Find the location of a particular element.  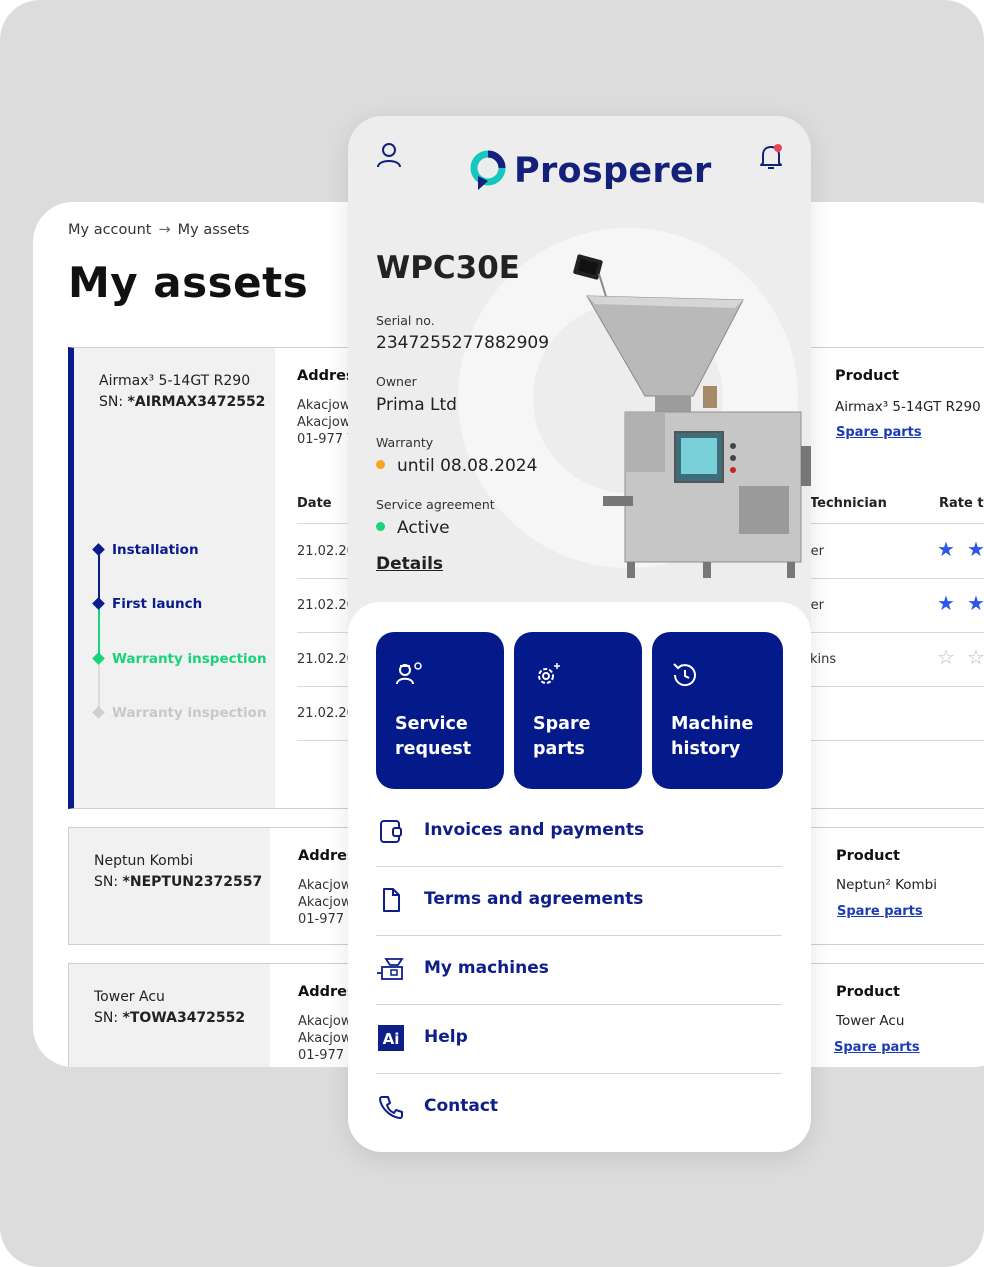

history-icon is located at coordinates (685, 677).